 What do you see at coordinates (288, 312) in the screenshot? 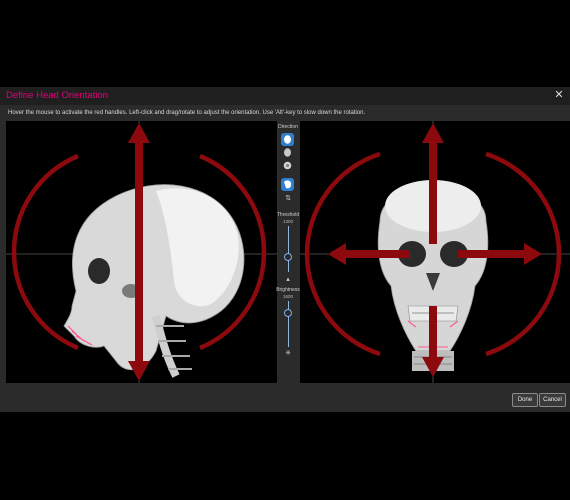
I see `brightness-slider-thumb` at bounding box center [288, 312].